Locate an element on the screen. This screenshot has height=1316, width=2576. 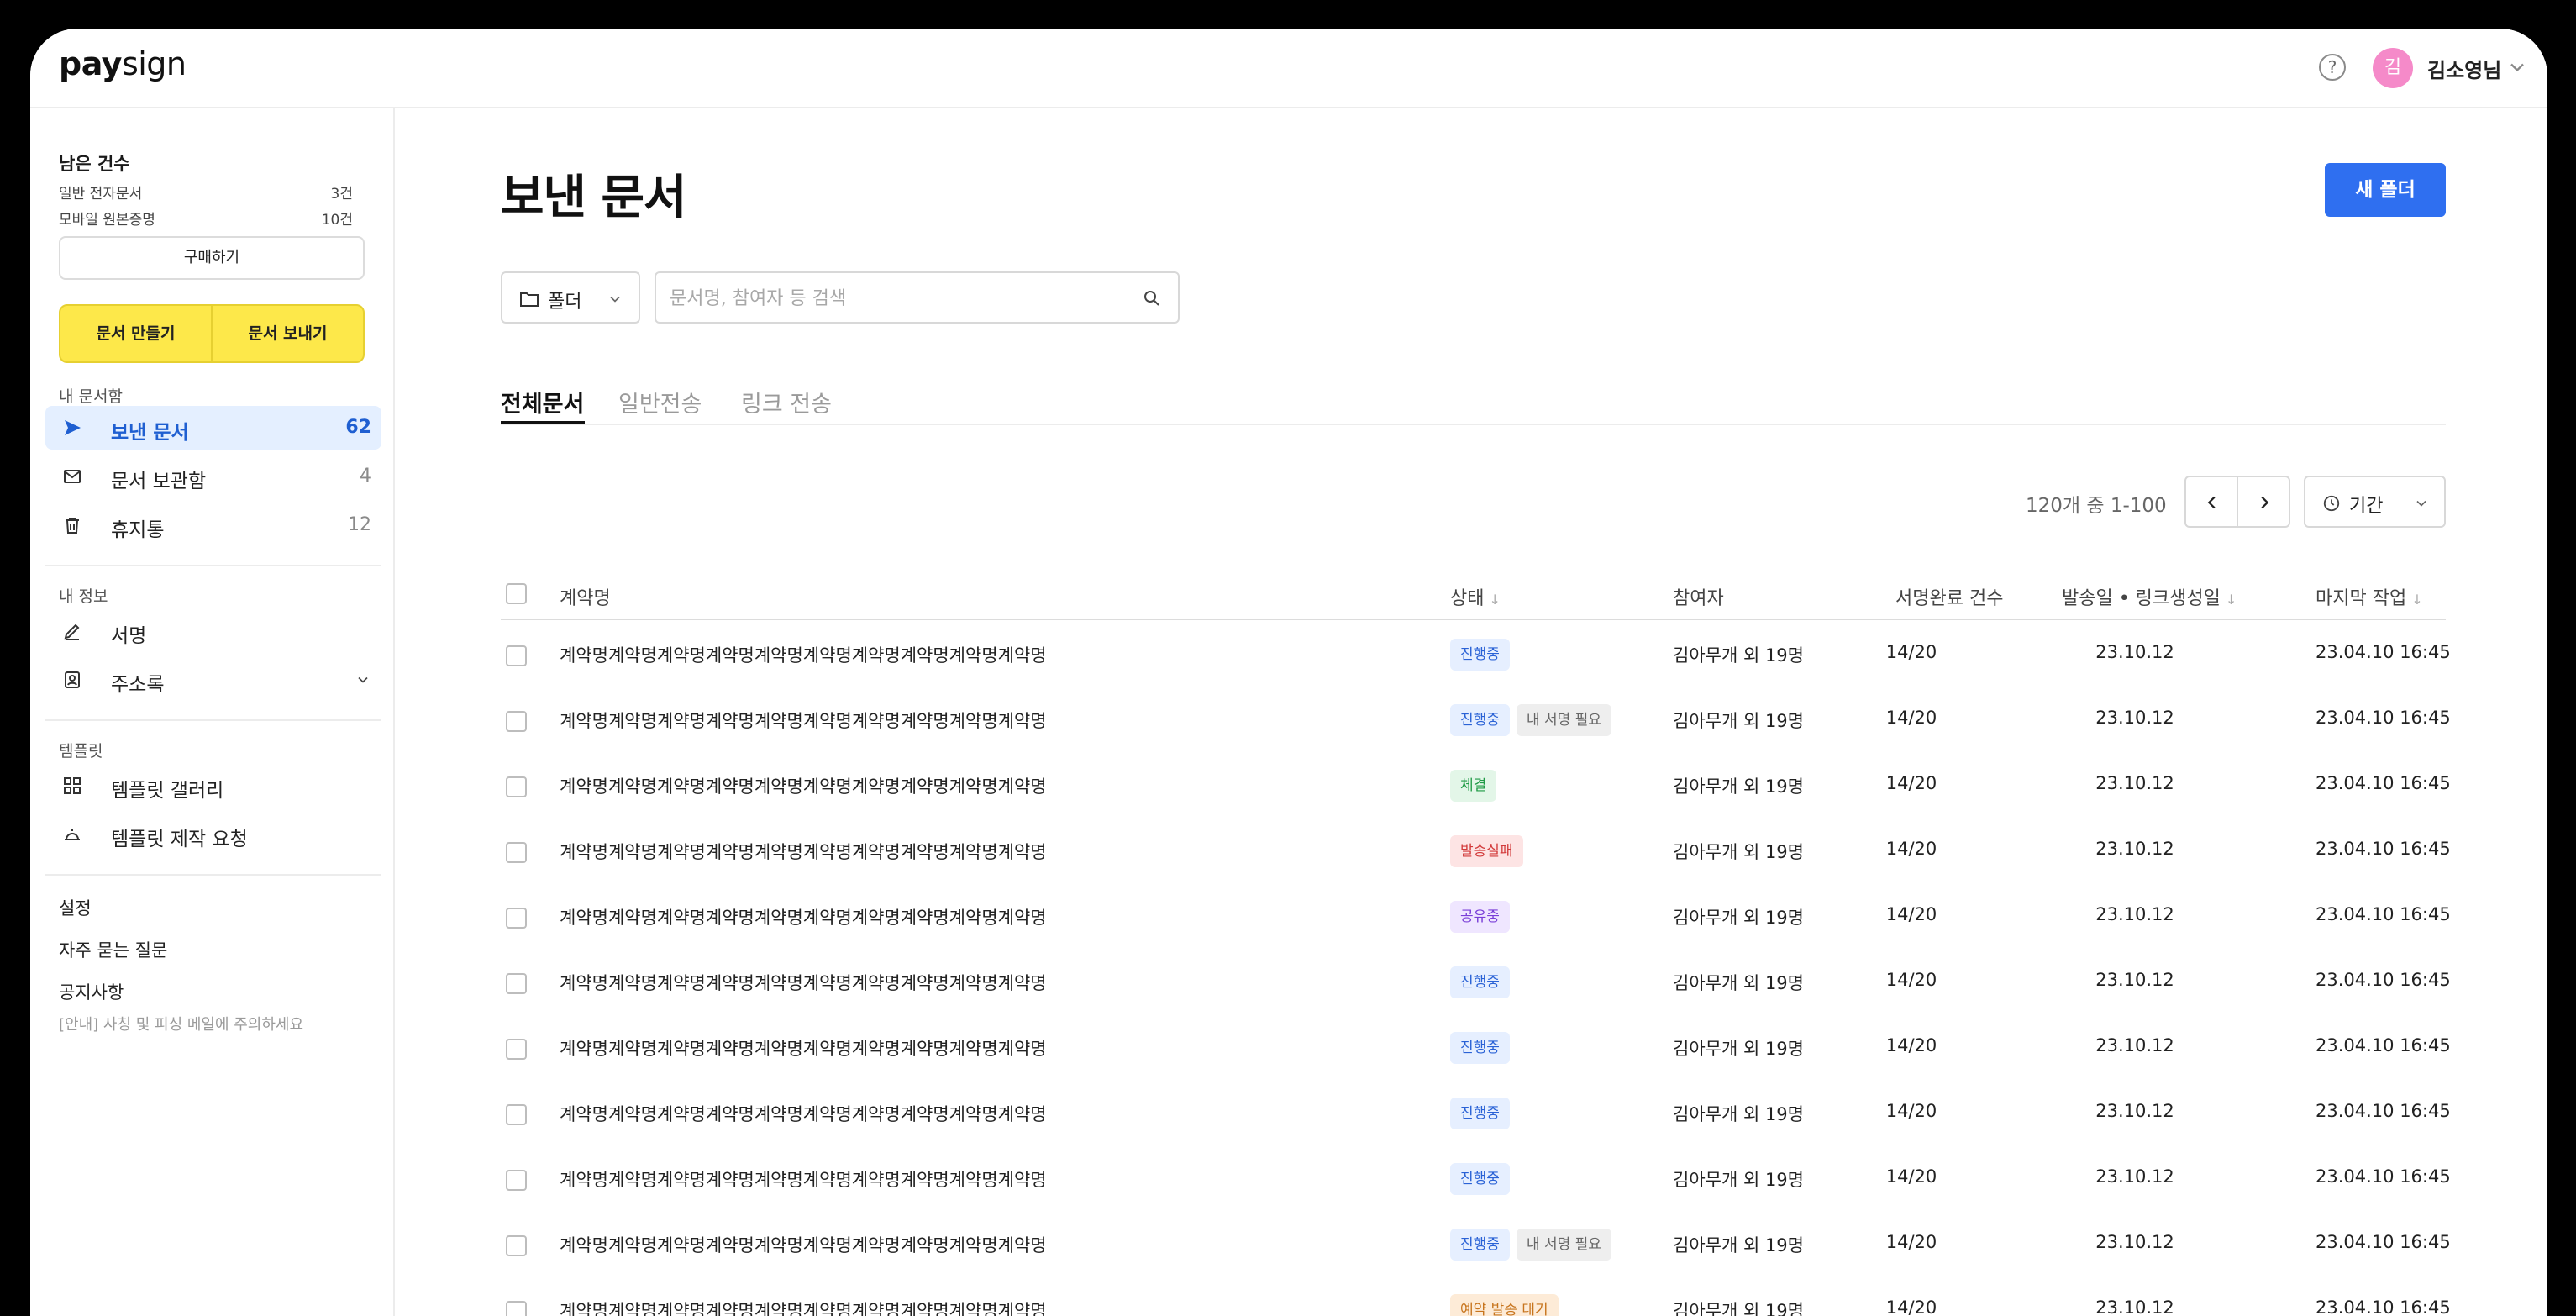
tab-all-documents: 전체문서 is located at coordinates (542, 402).